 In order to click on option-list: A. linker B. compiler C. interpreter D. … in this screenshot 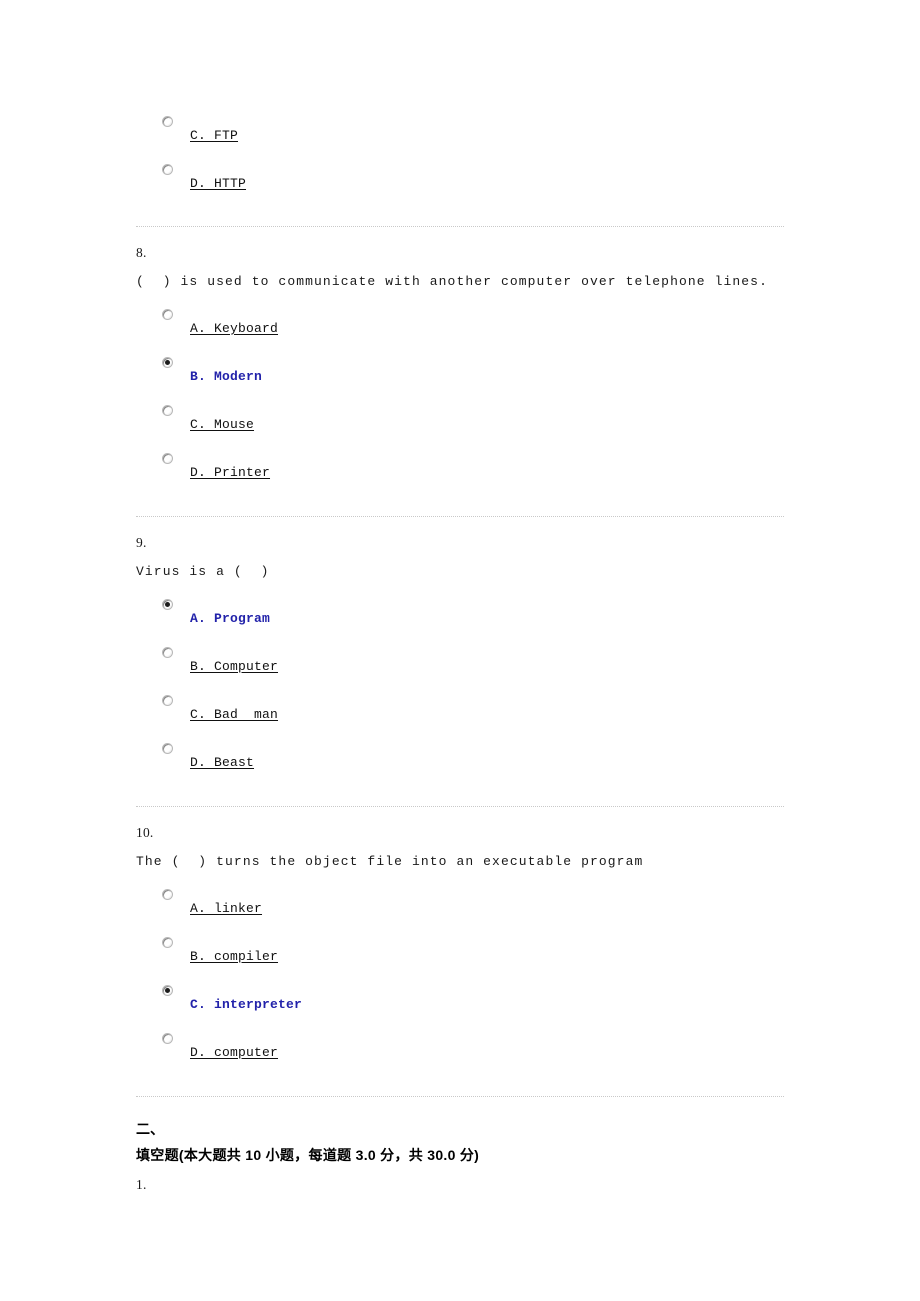, I will do `click(460, 979)`.